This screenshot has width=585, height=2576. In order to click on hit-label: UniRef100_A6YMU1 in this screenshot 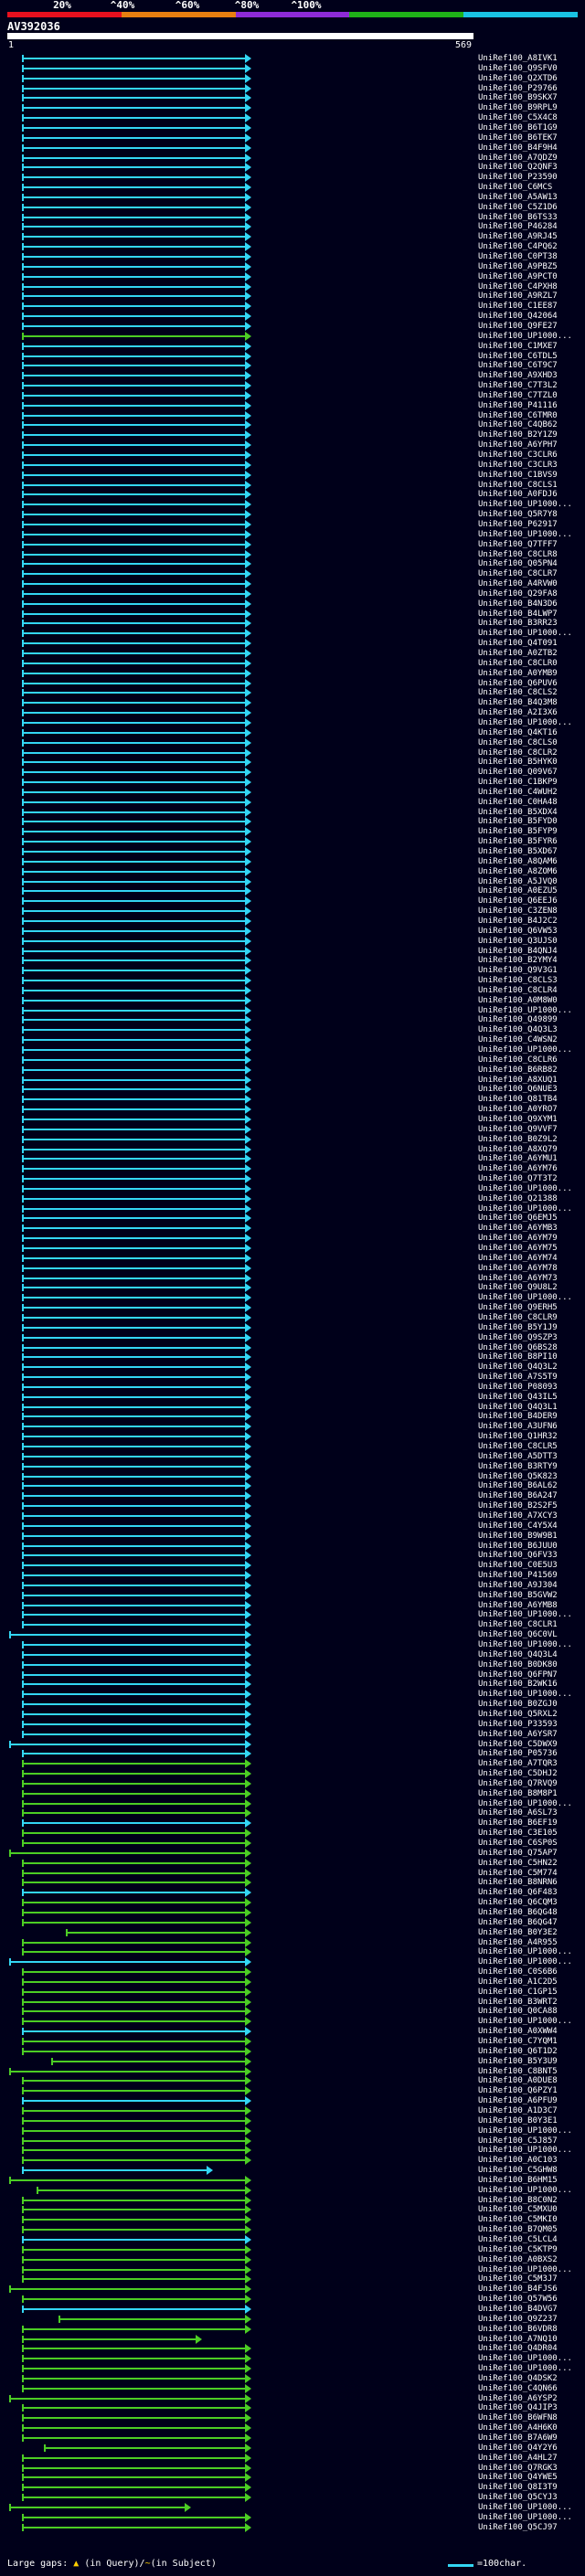, I will do `click(530, 1158)`.